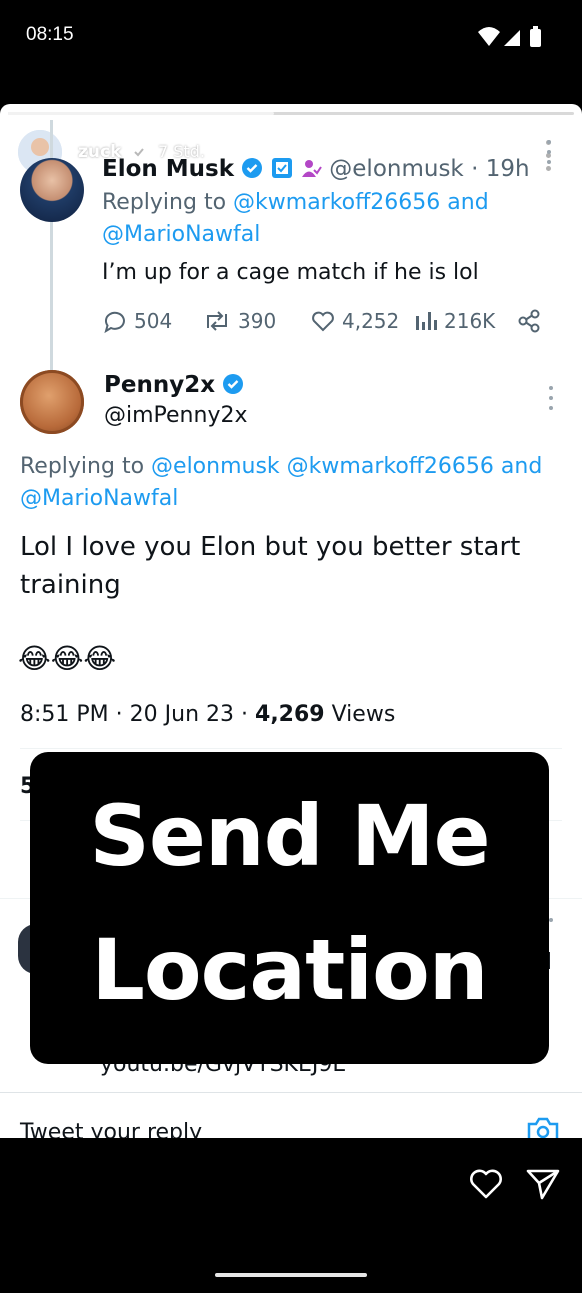 Image resolution: width=582 pixels, height=1293 pixels. Describe the element at coordinates (535, 38) in the screenshot. I see `battery-icon` at that location.